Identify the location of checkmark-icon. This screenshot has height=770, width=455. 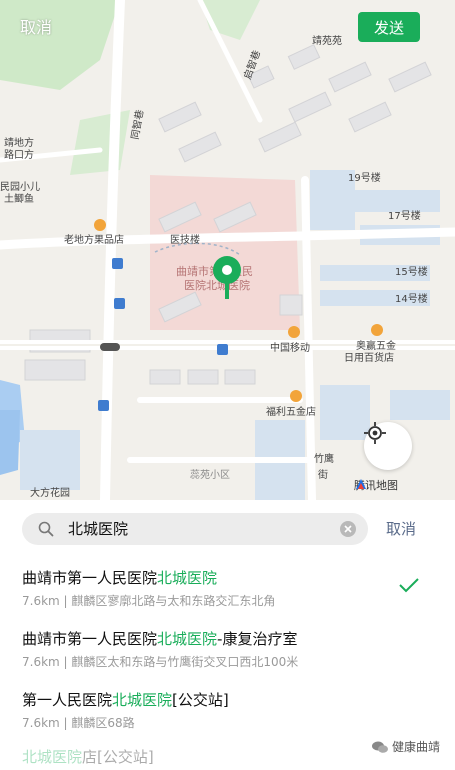
(409, 585).